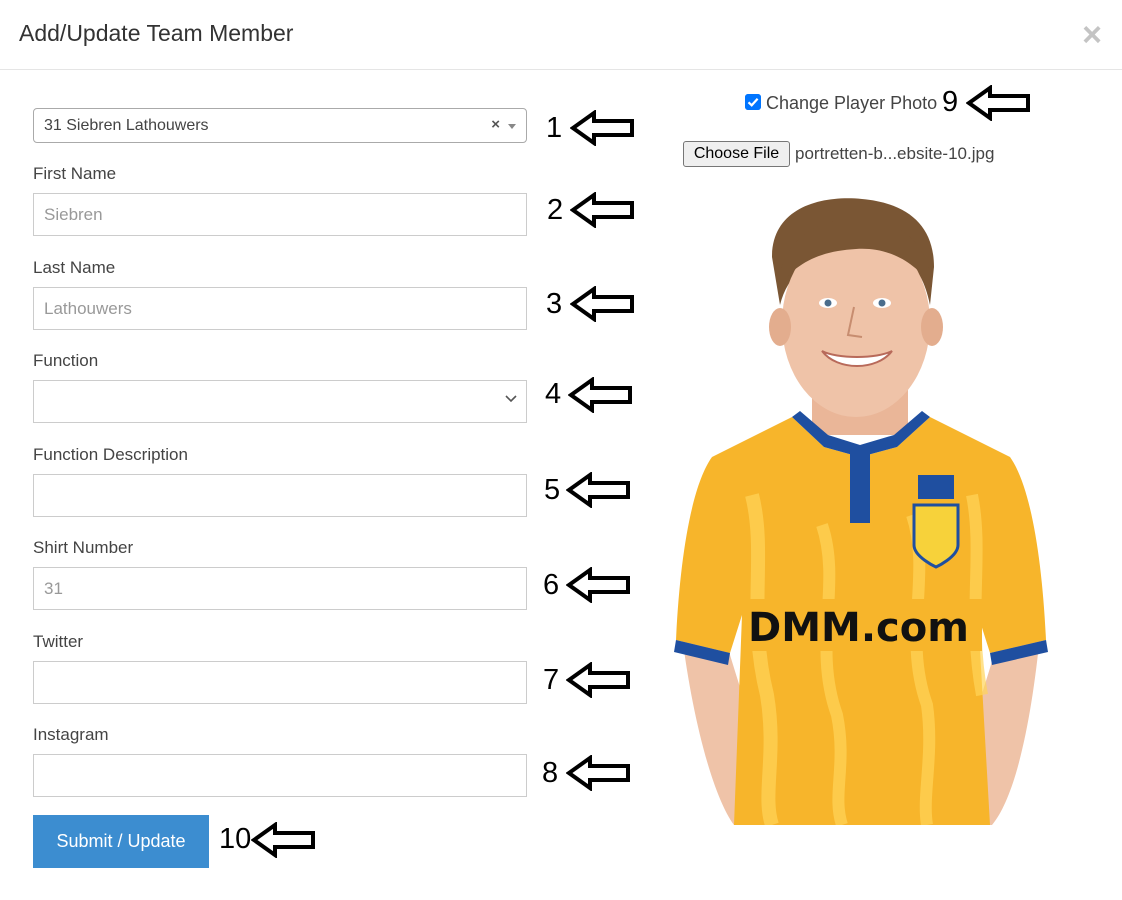 This screenshot has width=1122, height=900. I want to click on first-name-input: Siebren, so click(280, 214).